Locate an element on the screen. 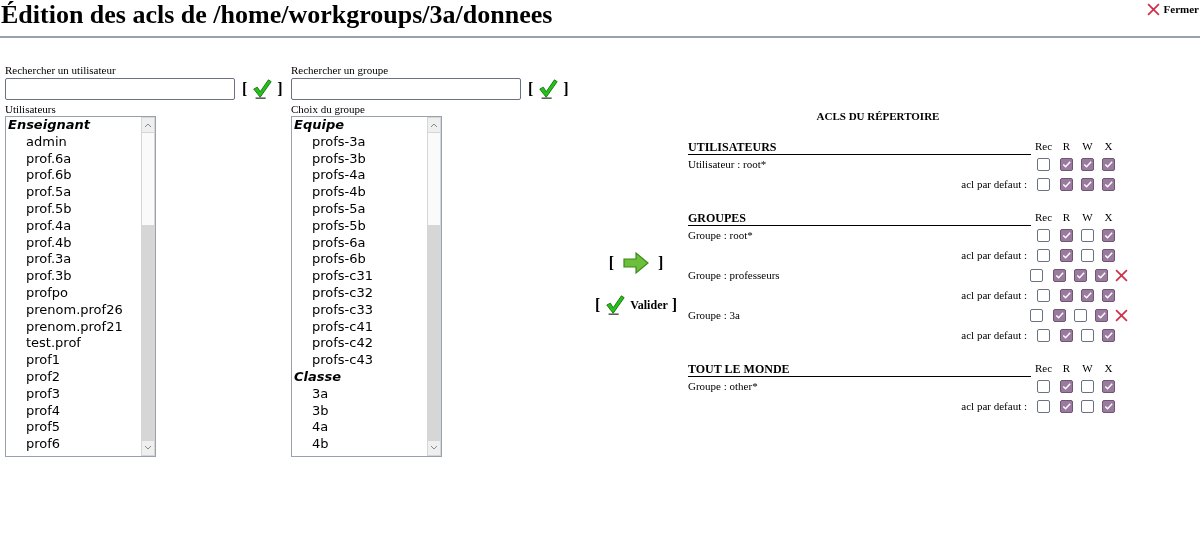 Image resolution: width=1200 pixels, height=544 pixels. list-option: prof.4a is located at coordinates (74, 226).